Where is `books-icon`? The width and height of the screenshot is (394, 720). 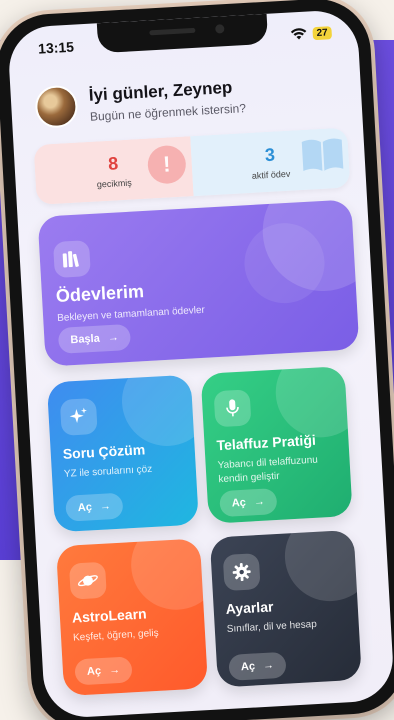
books-icon is located at coordinates (71, 259).